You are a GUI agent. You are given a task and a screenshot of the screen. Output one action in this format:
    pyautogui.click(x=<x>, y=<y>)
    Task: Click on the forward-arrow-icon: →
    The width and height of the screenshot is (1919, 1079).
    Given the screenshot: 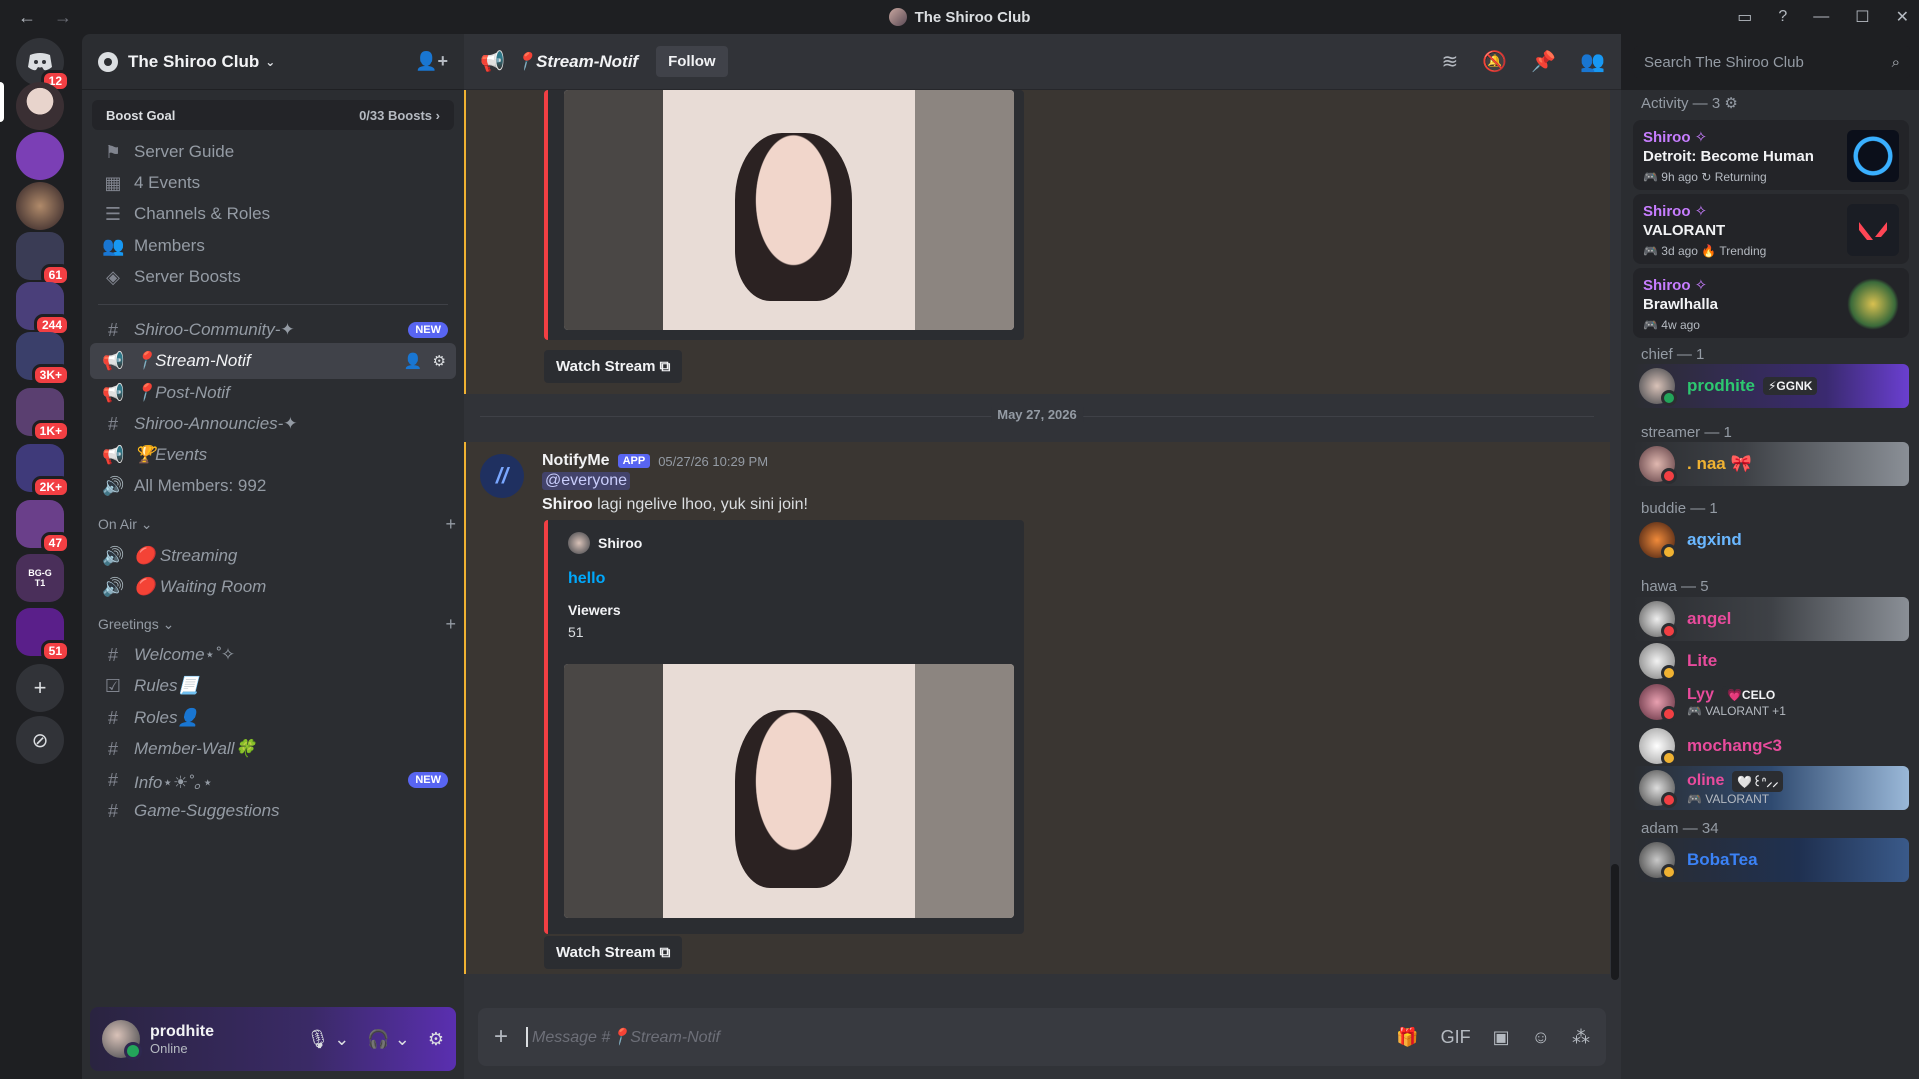 What is the action you would take?
    pyautogui.click(x=63, y=17)
    